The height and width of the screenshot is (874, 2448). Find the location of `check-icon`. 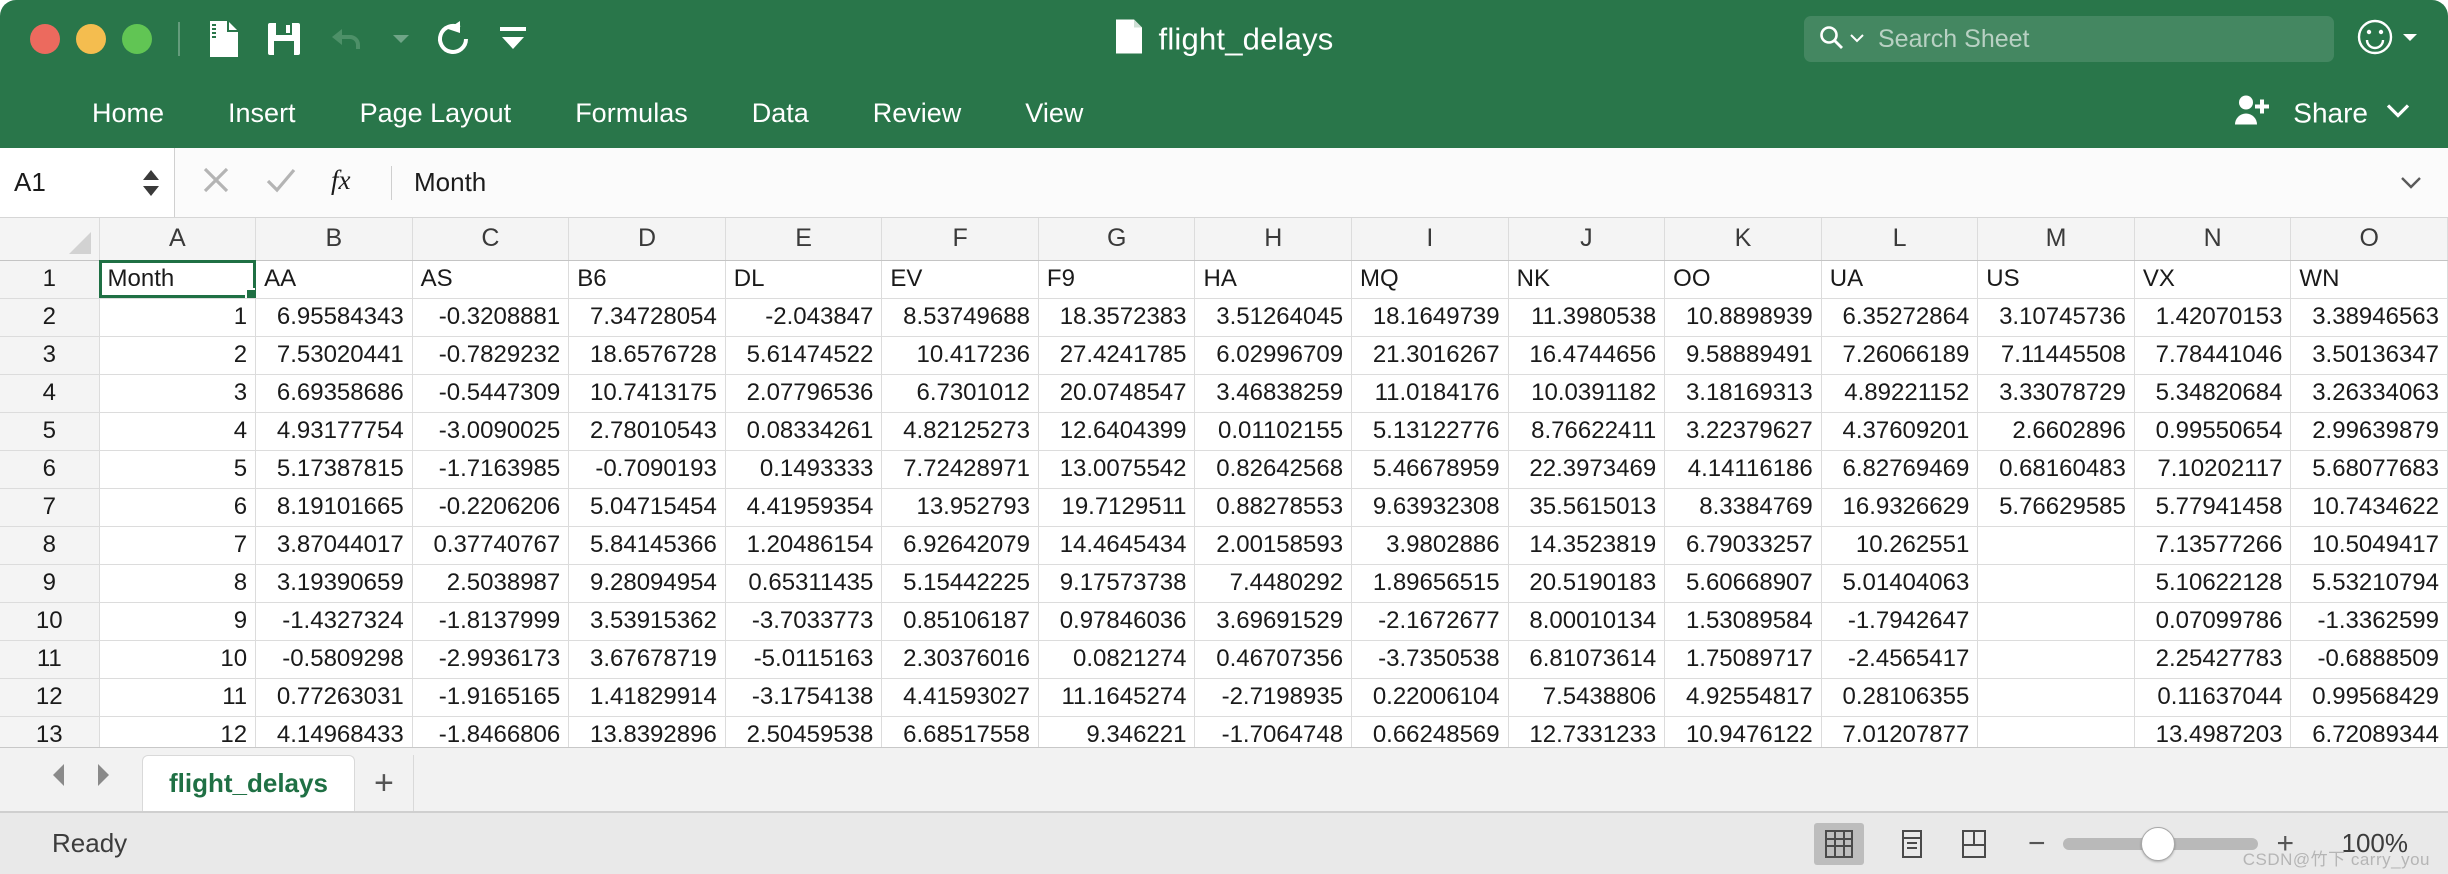

check-icon is located at coordinates (281, 182).